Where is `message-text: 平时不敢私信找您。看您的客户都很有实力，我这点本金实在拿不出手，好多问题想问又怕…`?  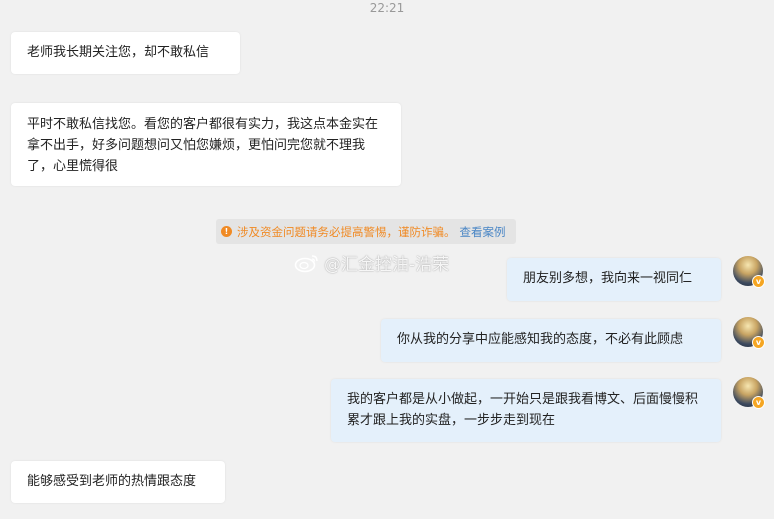 message-text: 平时不敢私信找您。看您的客户都很有实力，我这点本金实在拿不出手，好多问题想问又怕… is located at coordinates (203, 145).